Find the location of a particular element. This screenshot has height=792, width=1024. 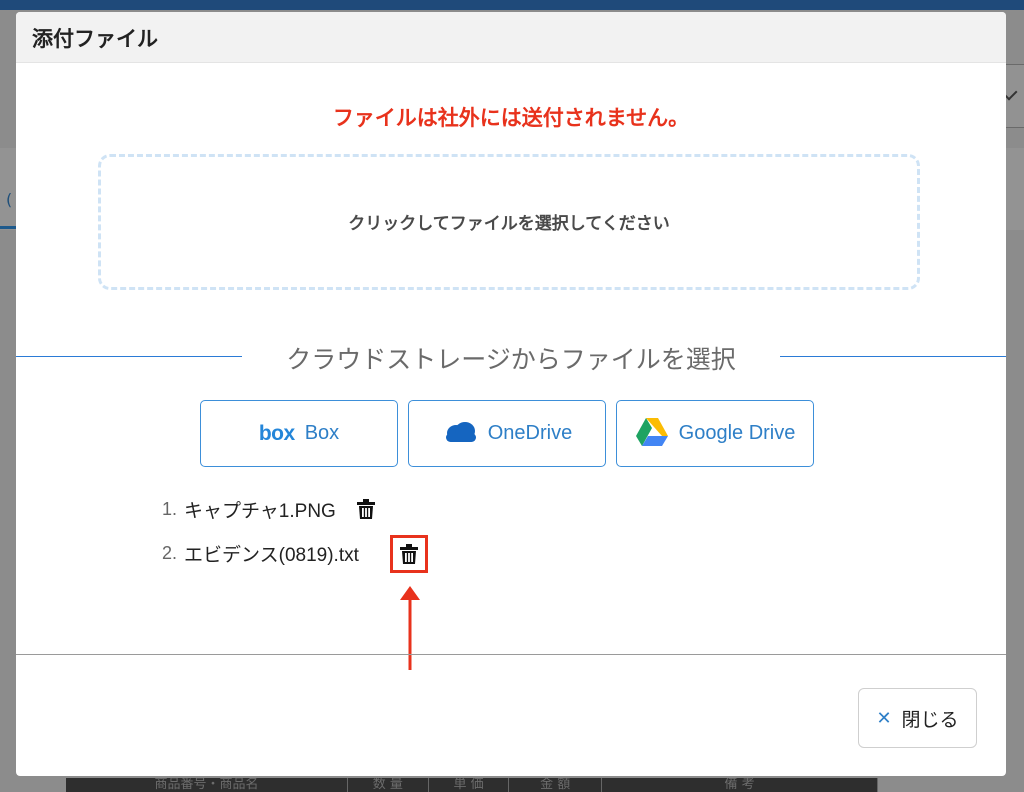

onedrive-button-label: OneDrive is located at coordinates (530, 433).